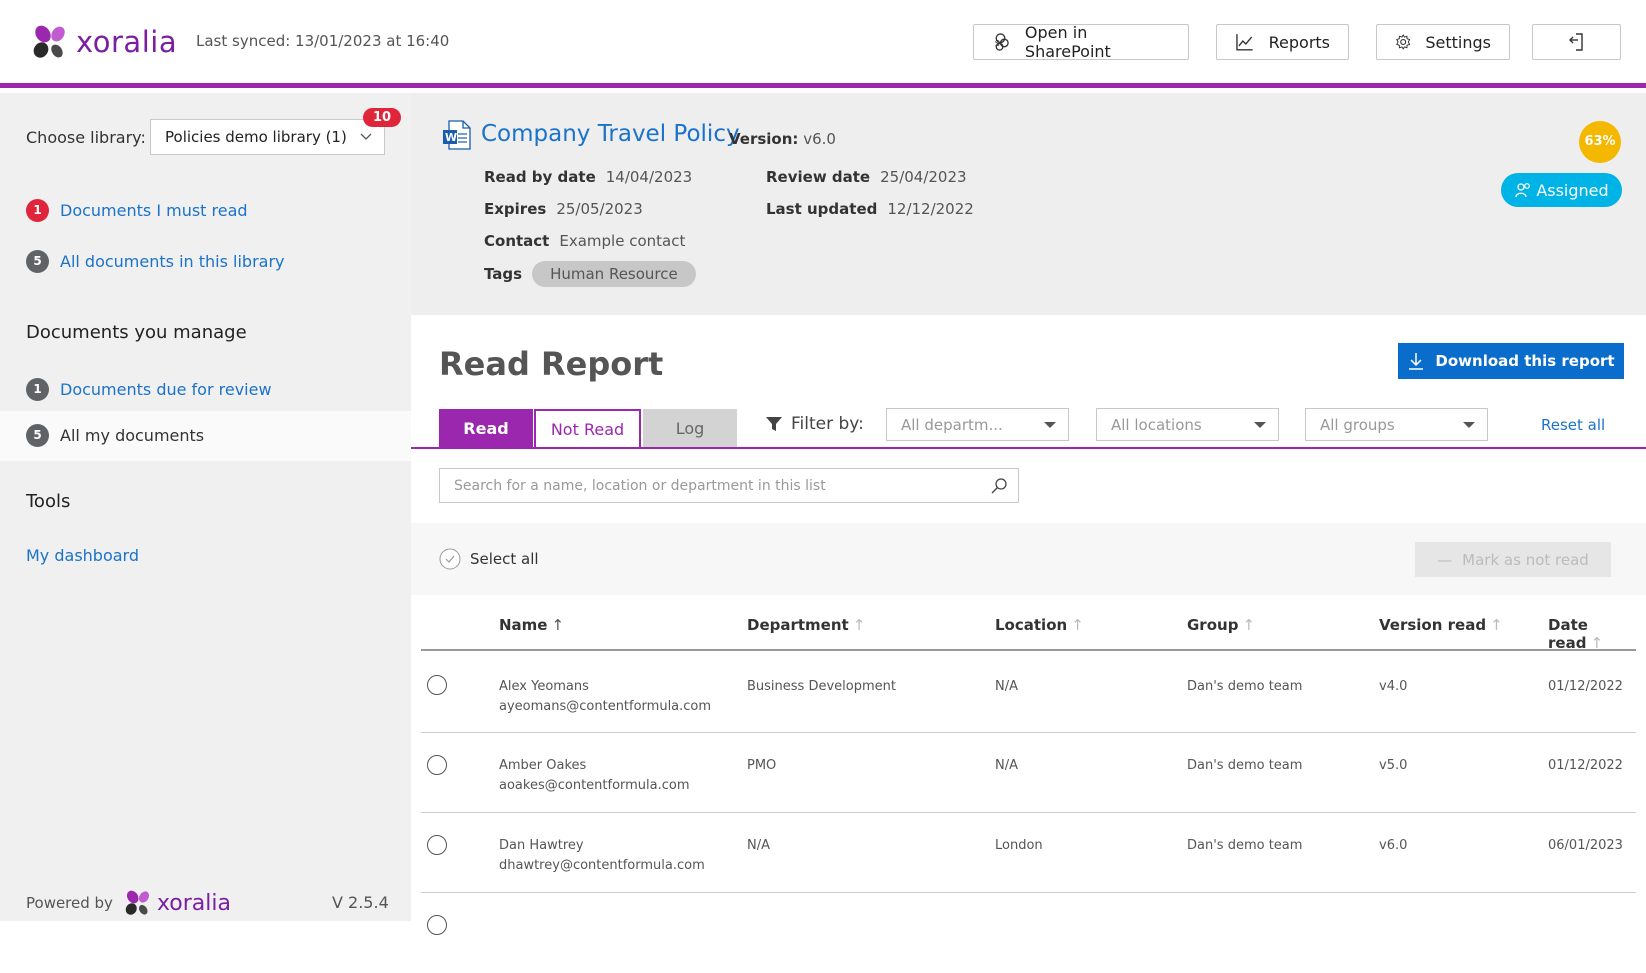 The height and width of the screenshot is (973, 1646). I want to click on column-header-version: Version read ↑, so click(1441, 625).